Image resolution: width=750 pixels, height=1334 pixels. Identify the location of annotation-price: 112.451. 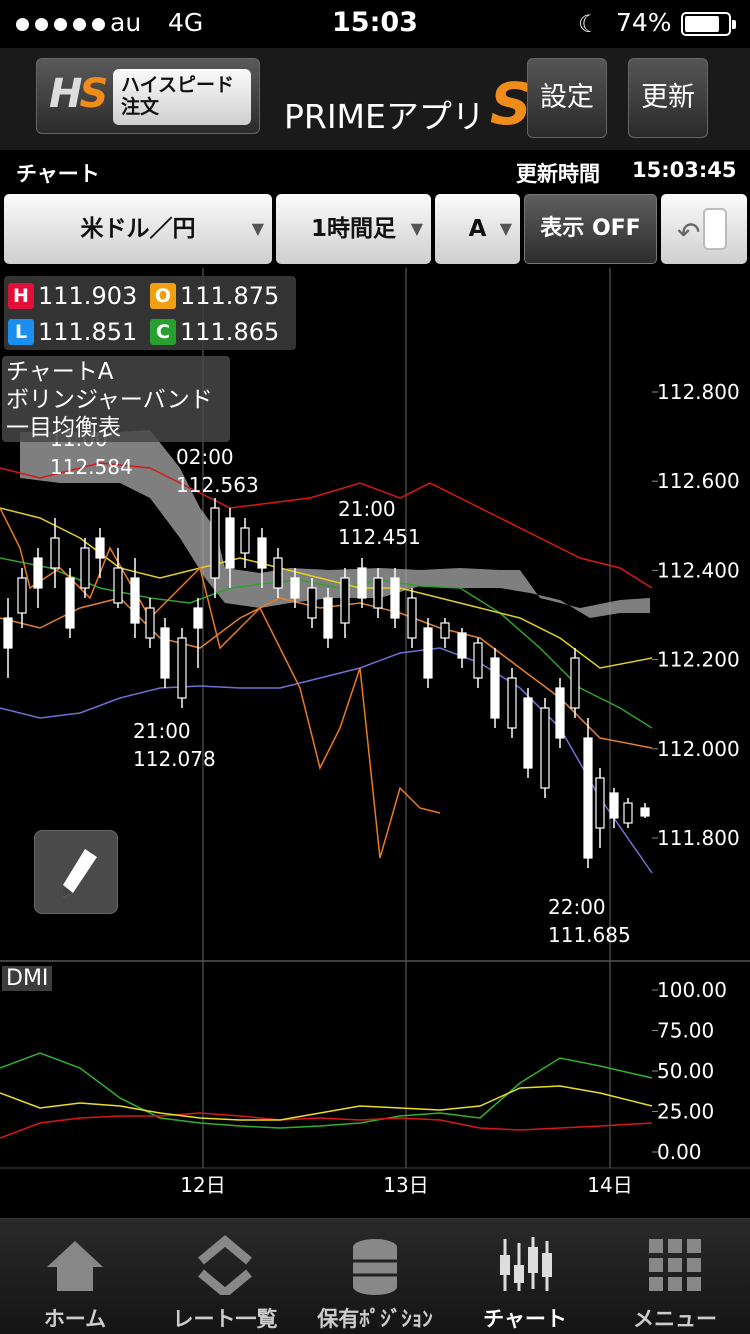
(379, 537).